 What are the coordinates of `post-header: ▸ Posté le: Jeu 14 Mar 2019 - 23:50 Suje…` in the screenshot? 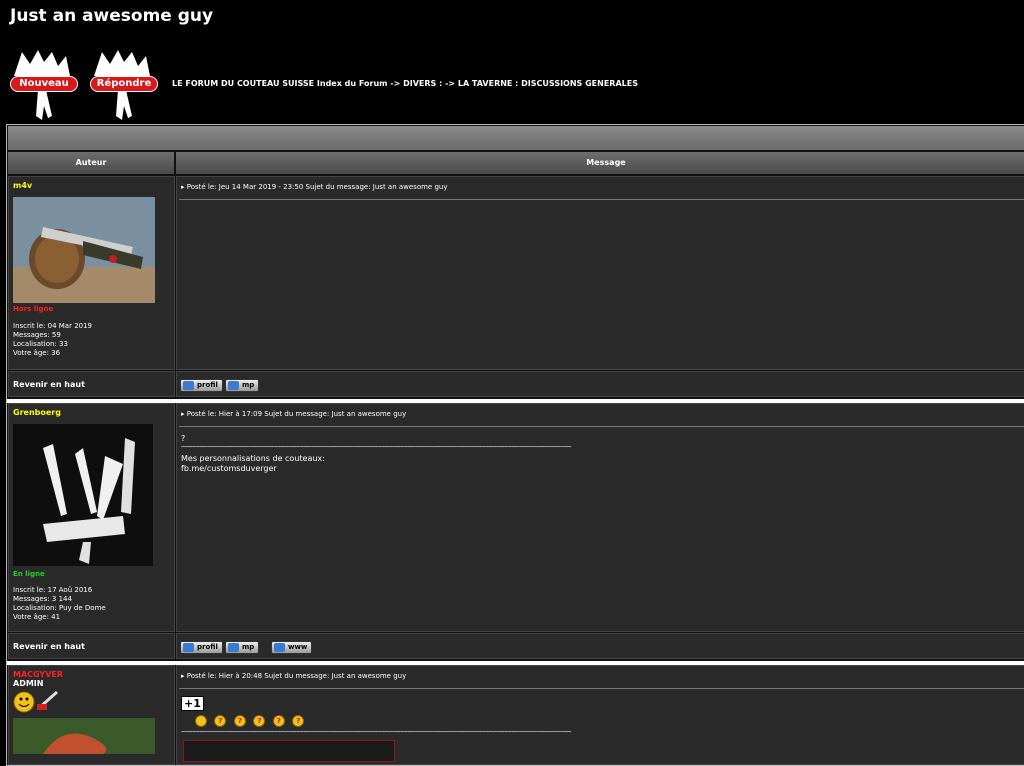 It's located at (314, 187).